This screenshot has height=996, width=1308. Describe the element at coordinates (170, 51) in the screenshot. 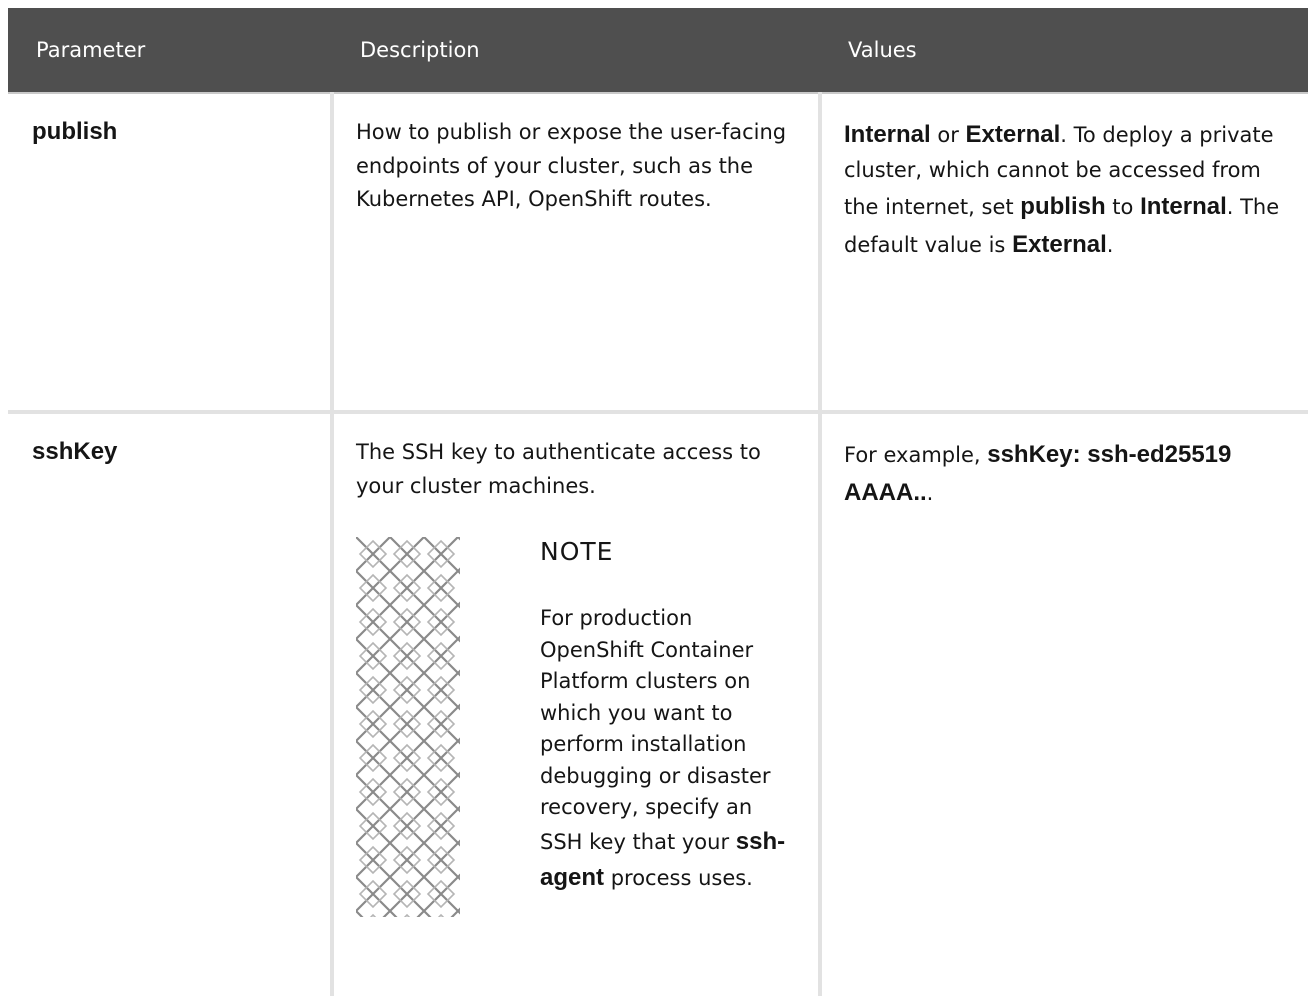

I see `header-parameter: Parameter` at that location.